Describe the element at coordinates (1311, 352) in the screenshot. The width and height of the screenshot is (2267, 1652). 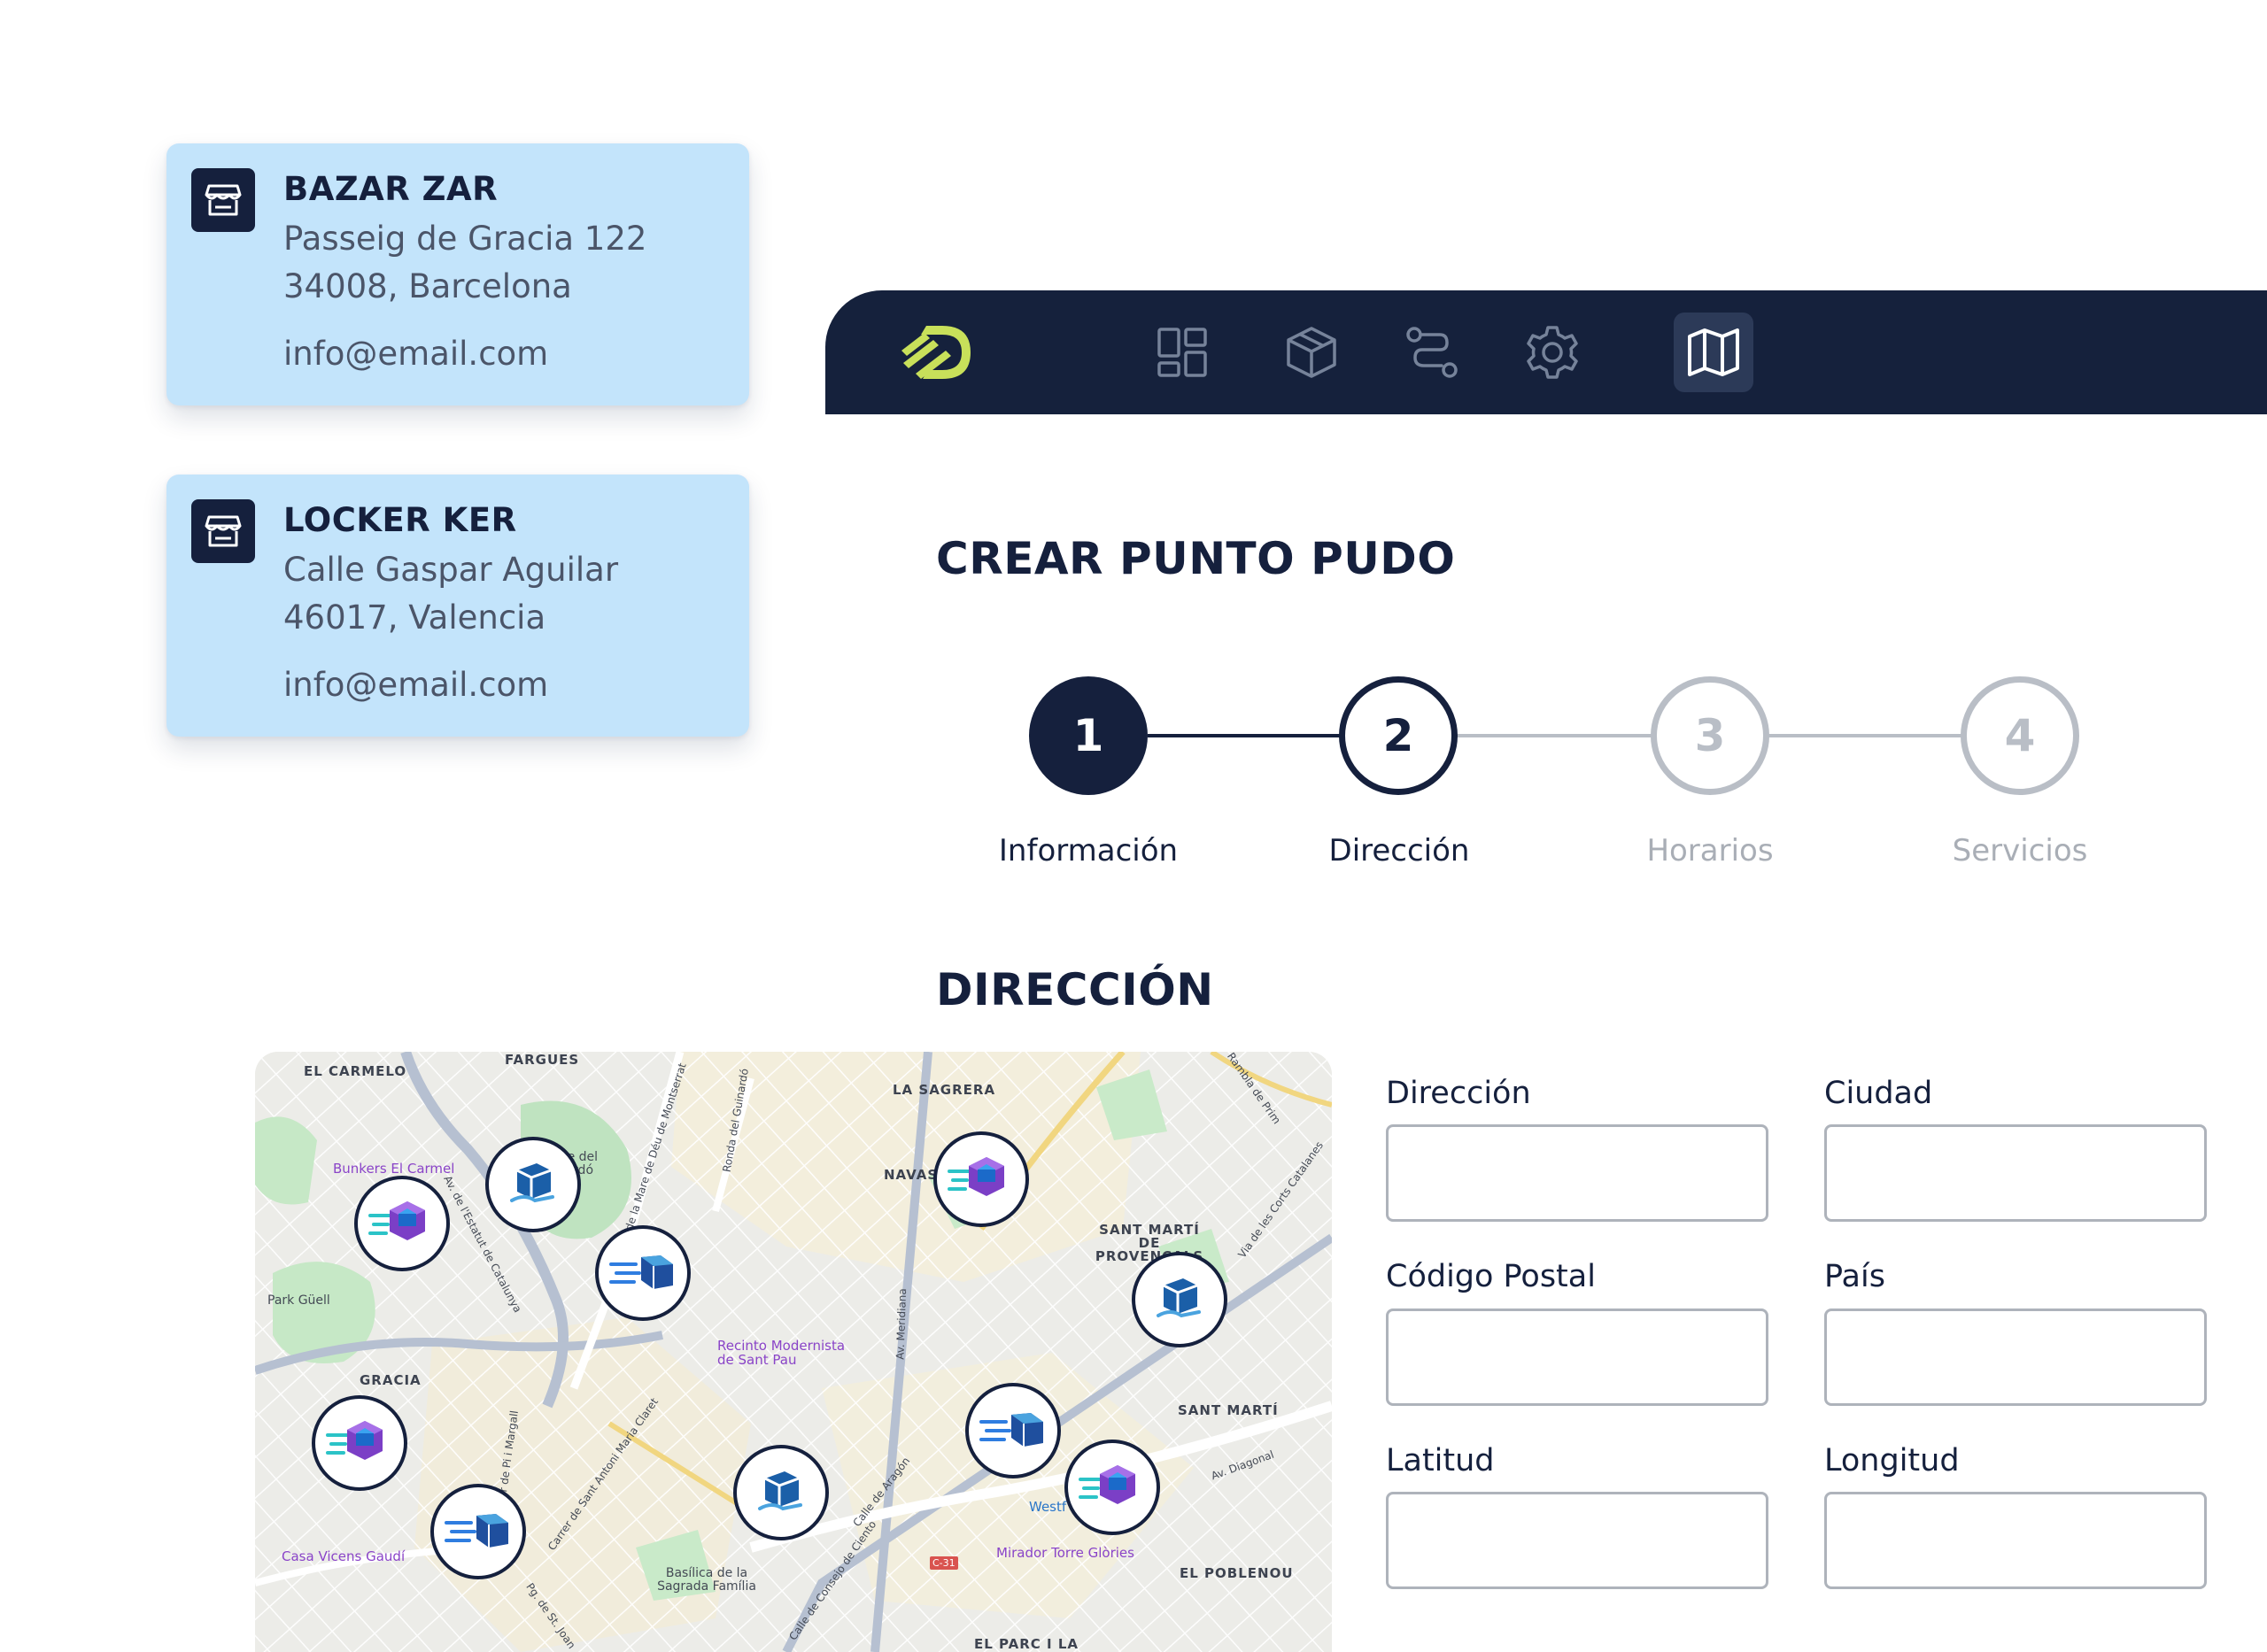
I see `package-icon` at that location.